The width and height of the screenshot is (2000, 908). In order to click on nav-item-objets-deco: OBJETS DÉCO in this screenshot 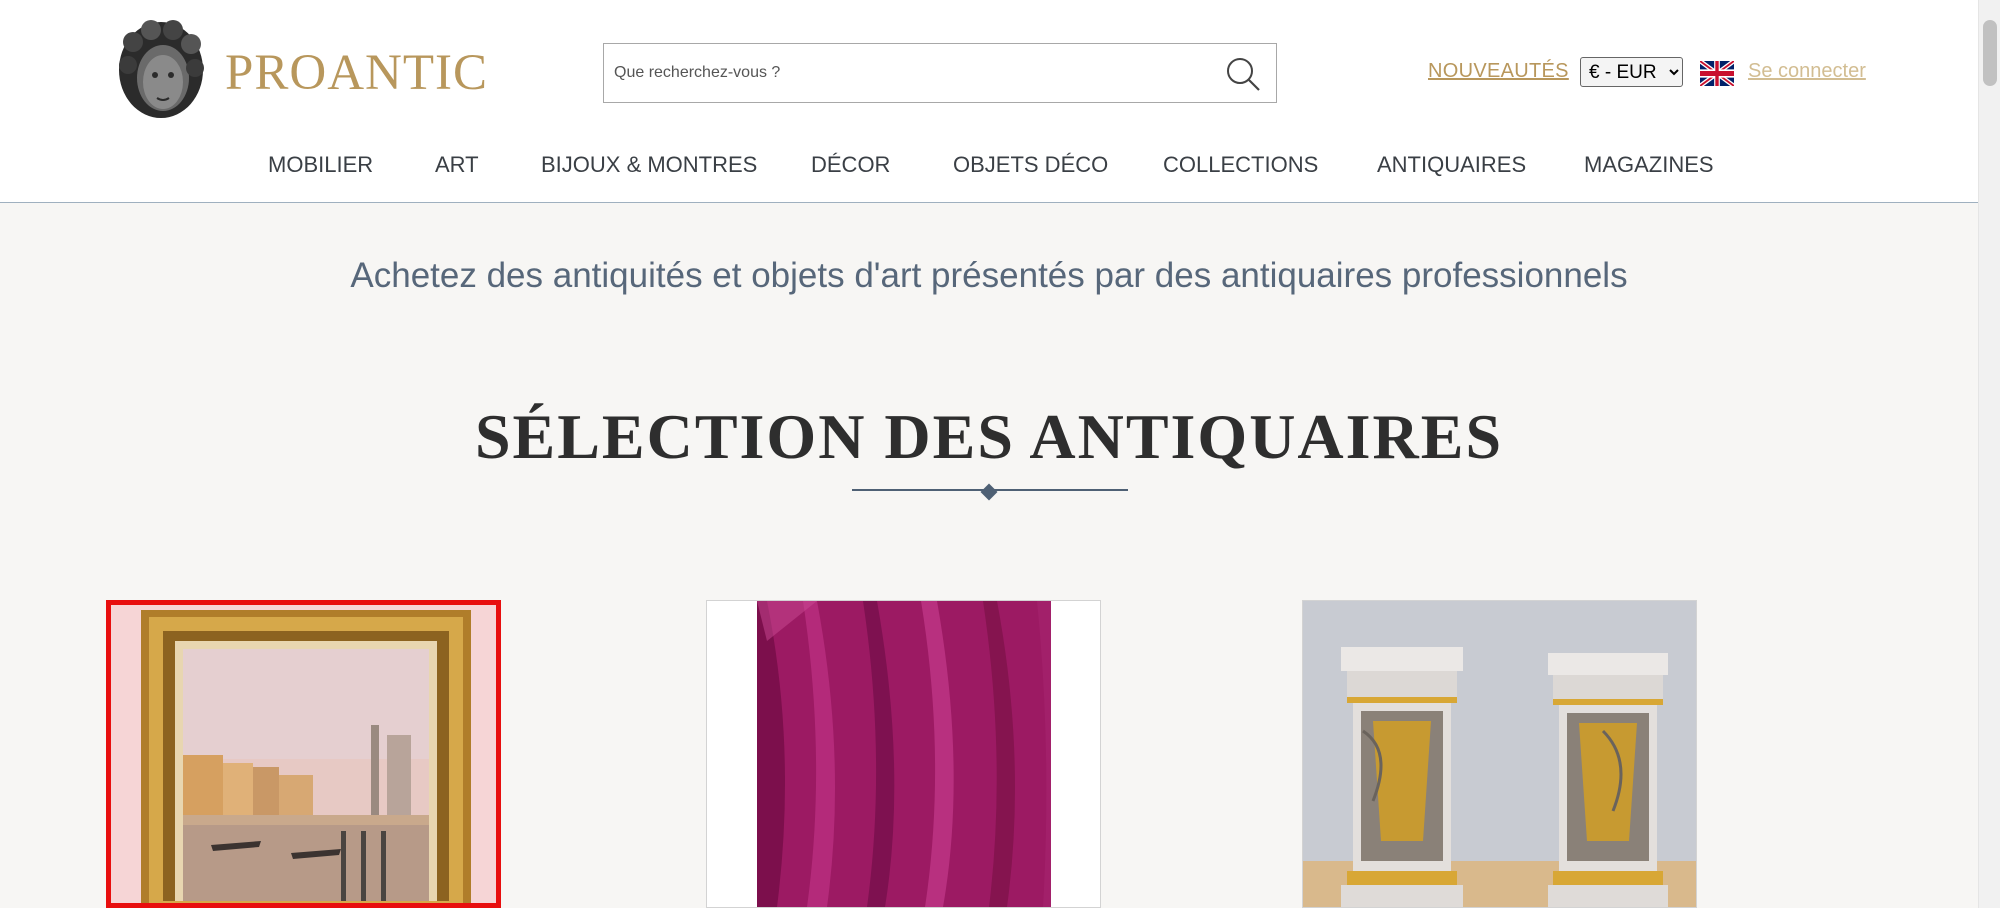, I will do `click(1030, 165)`.